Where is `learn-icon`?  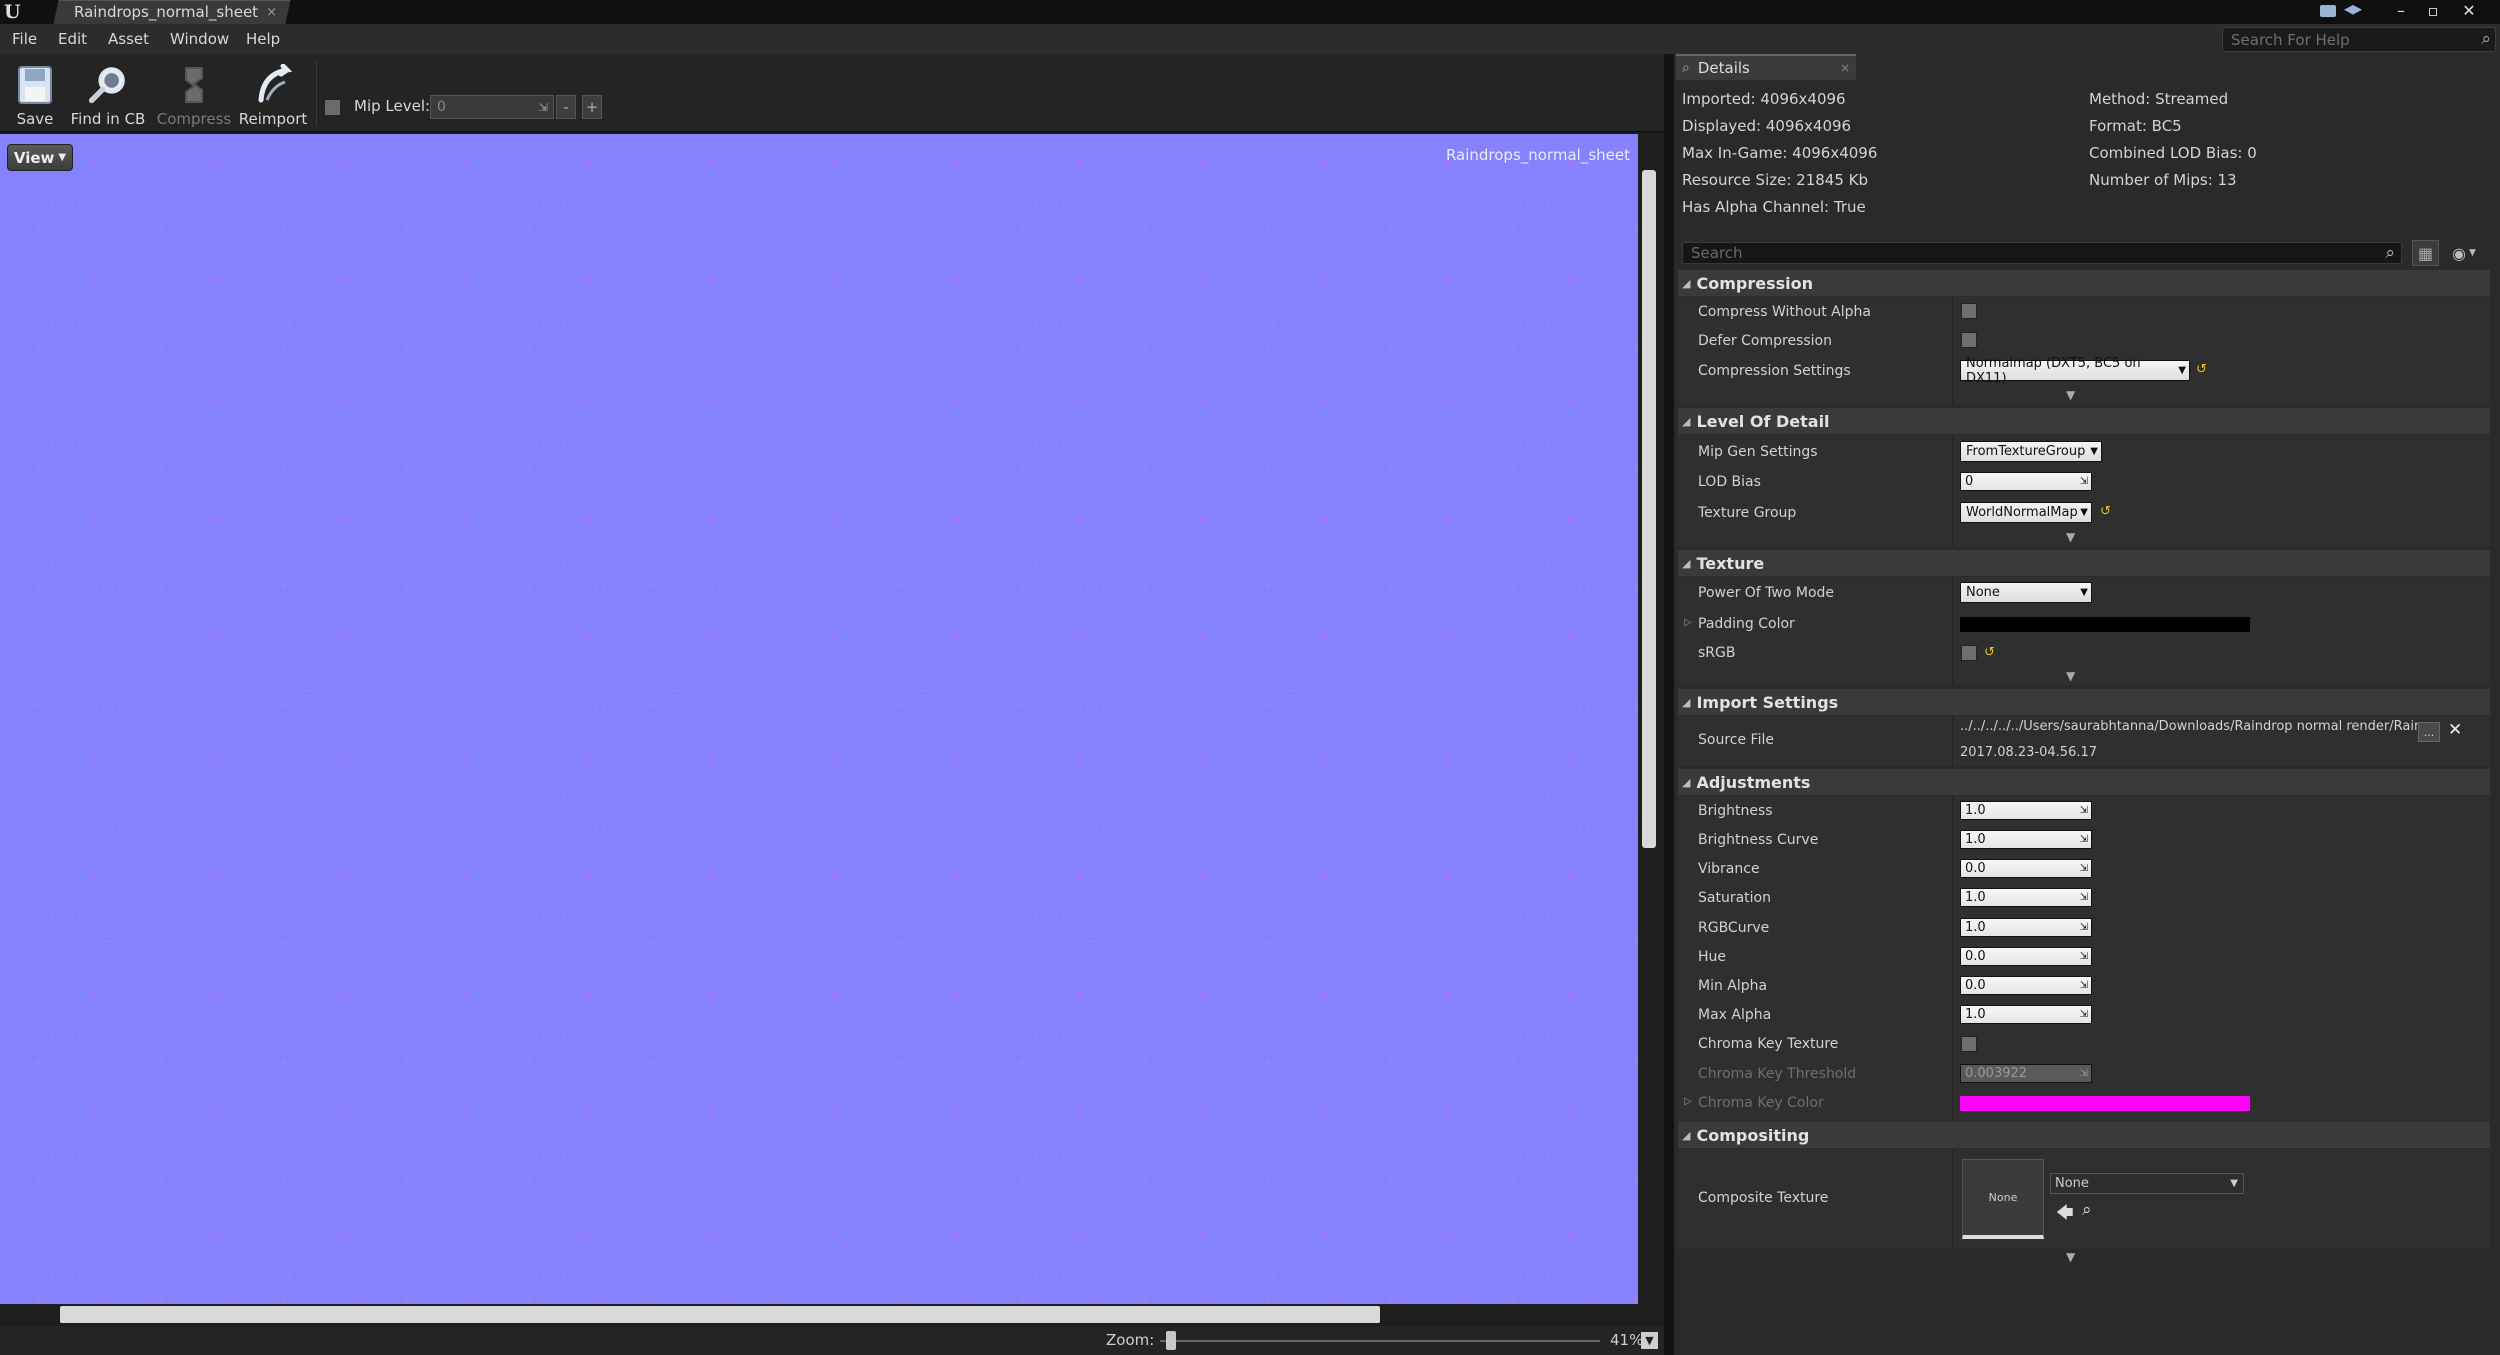
learn-icon is located at coordinates (2353, 10).